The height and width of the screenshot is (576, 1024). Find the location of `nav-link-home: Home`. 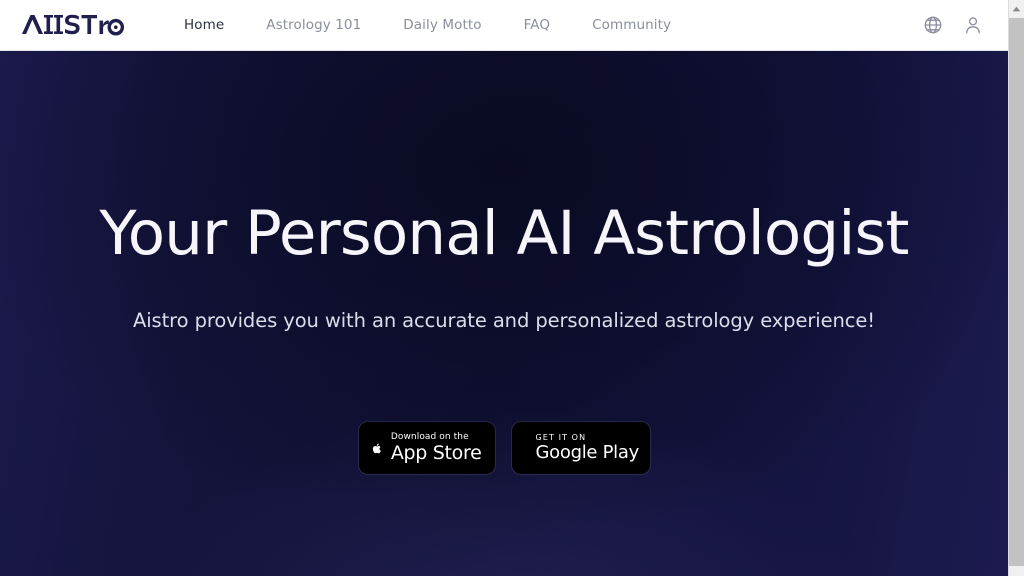

nav-link-home: Home is located at coordinates (204, 25).